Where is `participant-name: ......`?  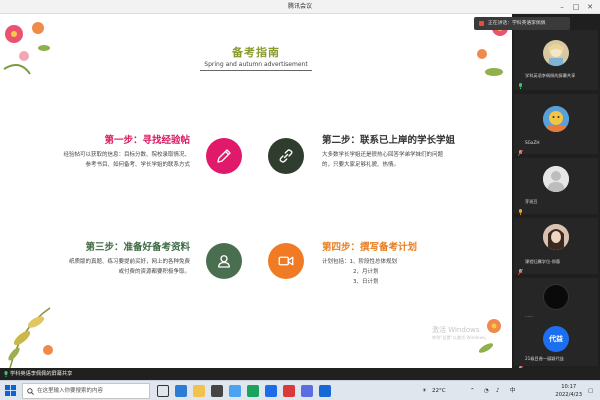 participant-name: ...... is located at coordinates (529, 315).